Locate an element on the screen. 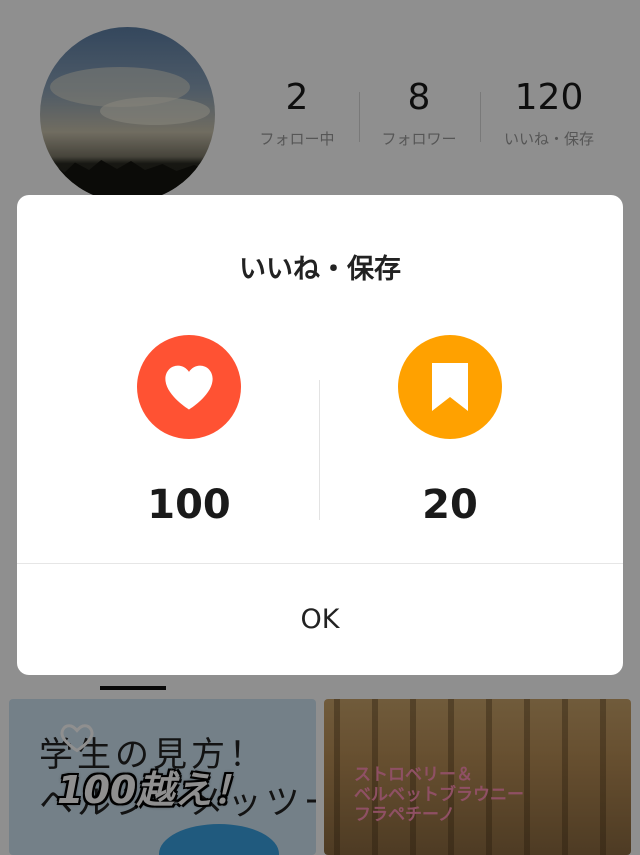 This screenshot has height=855, width=640. saves-badge is located at coordinates (450, 387).